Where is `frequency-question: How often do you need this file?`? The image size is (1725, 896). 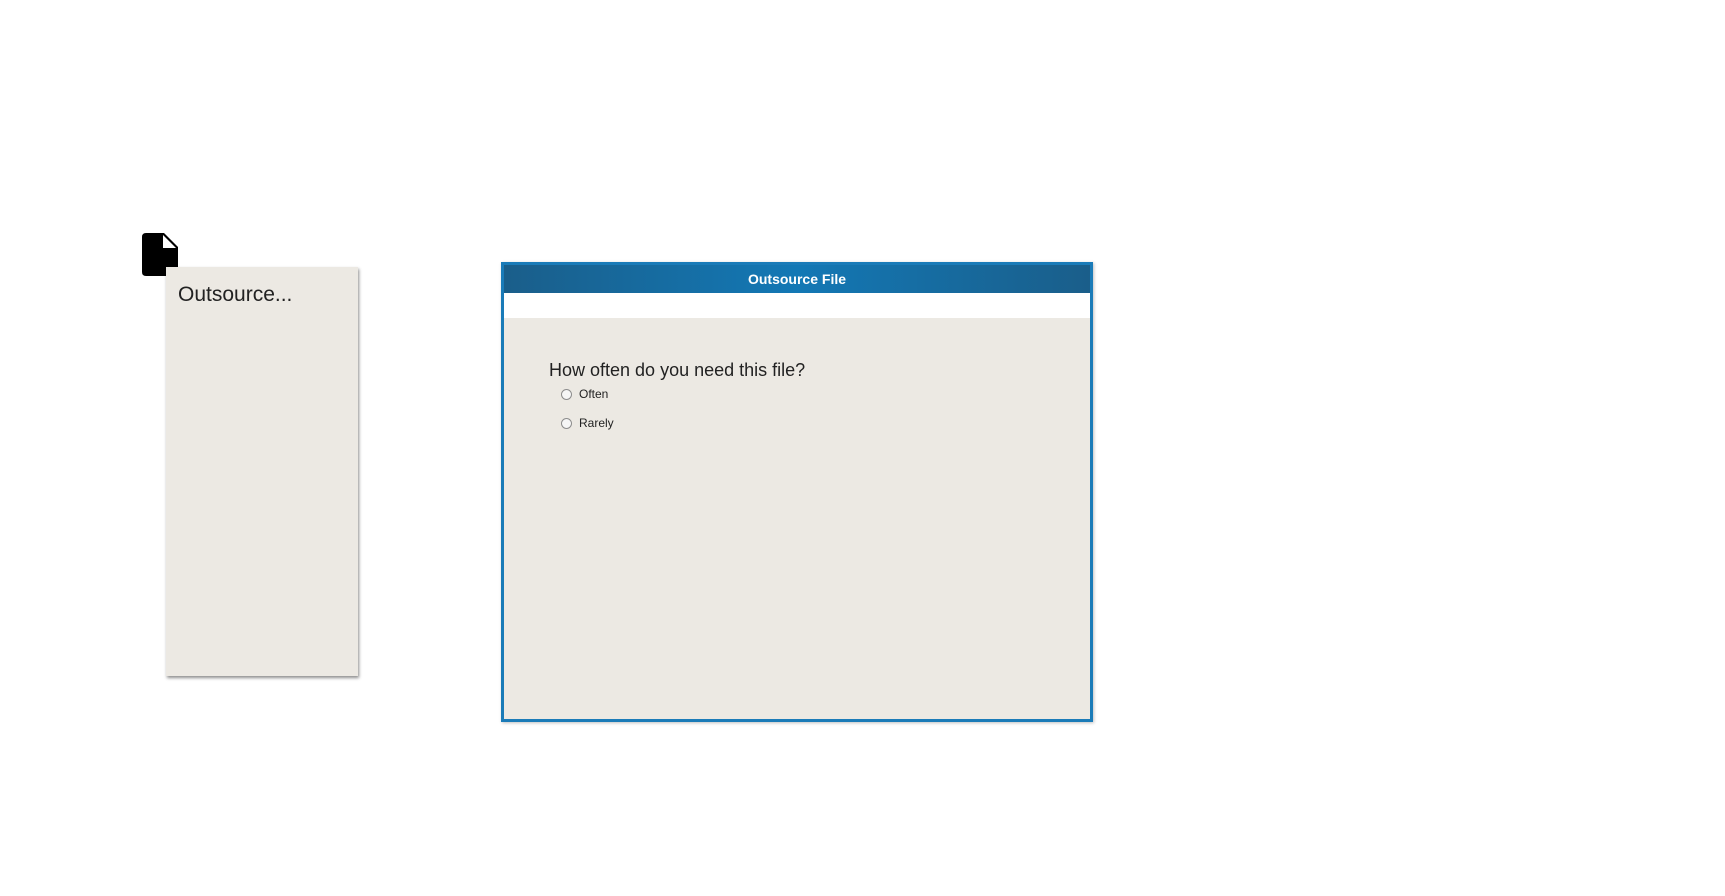
frequency-question: How often do you need this file? is located at coordinates (677, 370).